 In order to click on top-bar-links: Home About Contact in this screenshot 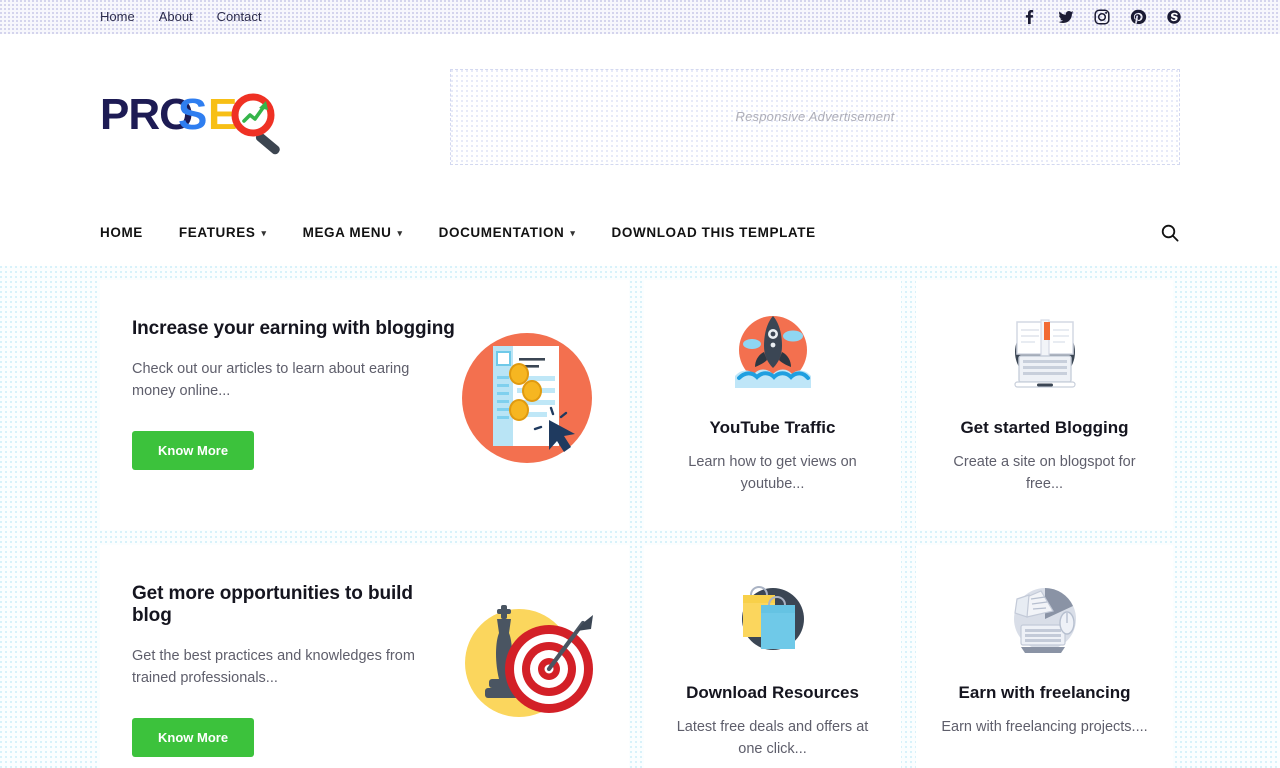, I will do `click(180, 17)`.